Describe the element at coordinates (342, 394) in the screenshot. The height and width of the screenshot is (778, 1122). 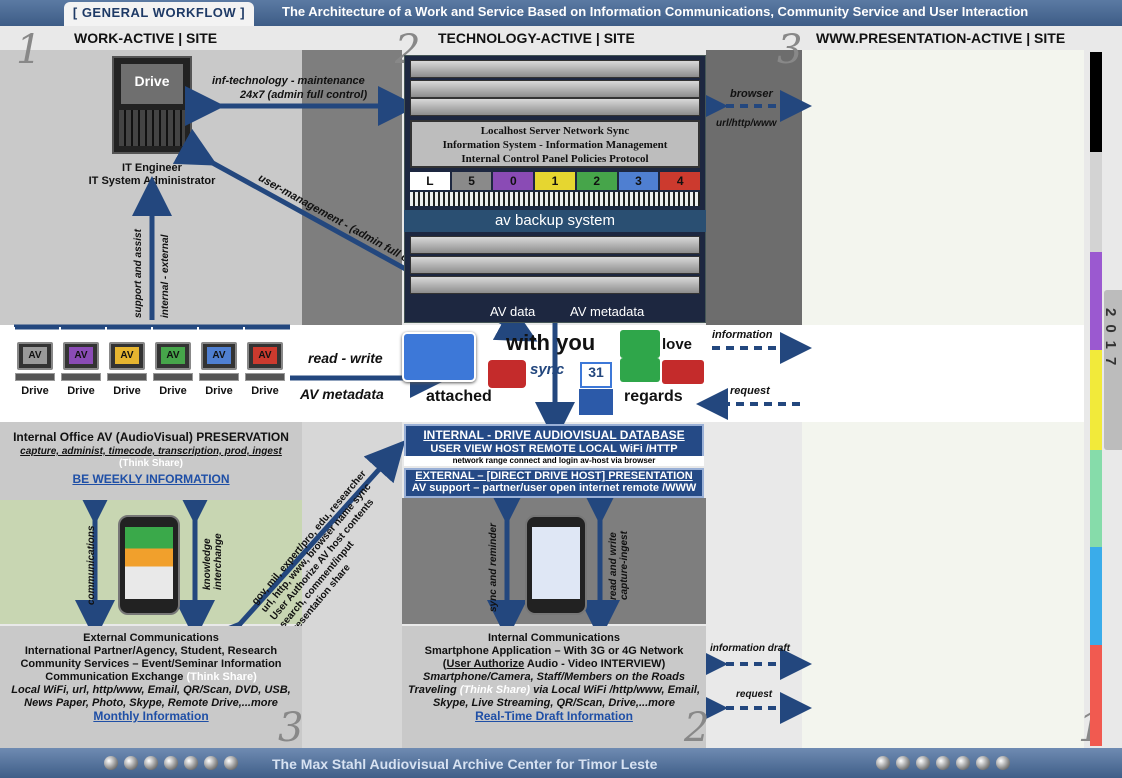
I see `av-metadata-label: AV metadata` at that location.